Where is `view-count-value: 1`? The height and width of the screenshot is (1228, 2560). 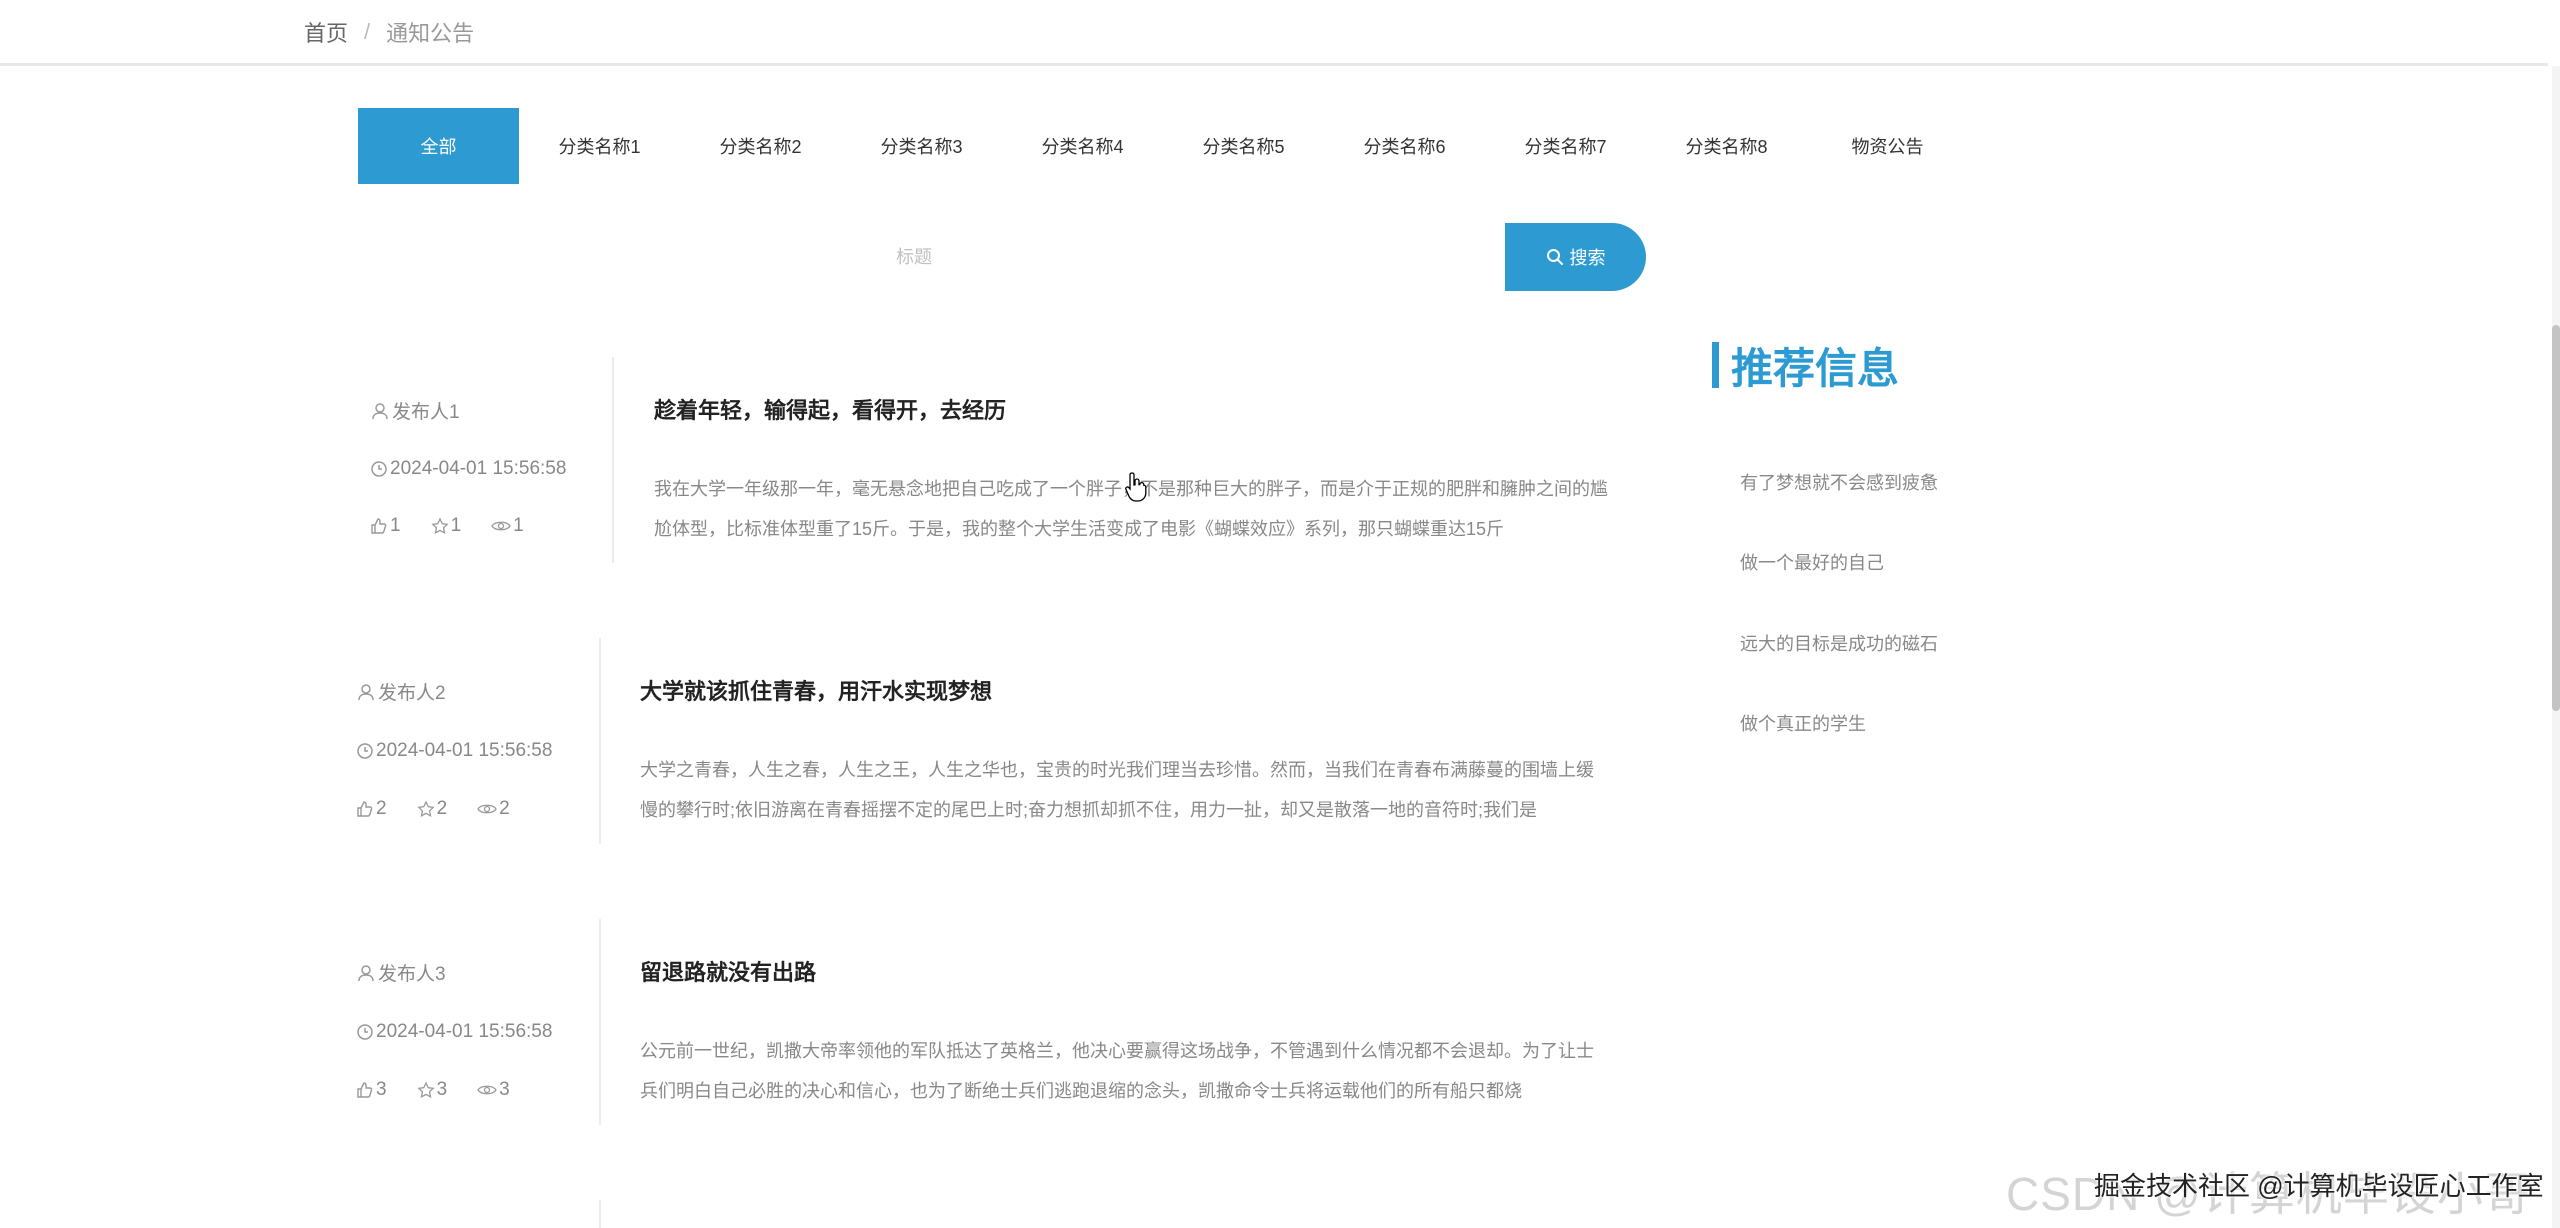
view-count-value: 1 is located at coordinates (518, 525).